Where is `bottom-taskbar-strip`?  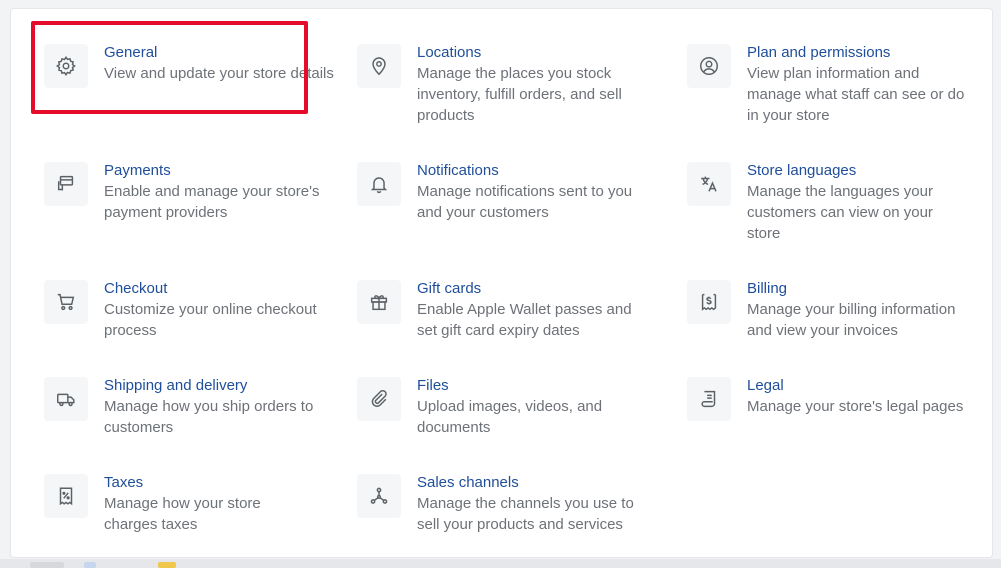 bottom-taskbar-strip is located at coordinates (500, 563).